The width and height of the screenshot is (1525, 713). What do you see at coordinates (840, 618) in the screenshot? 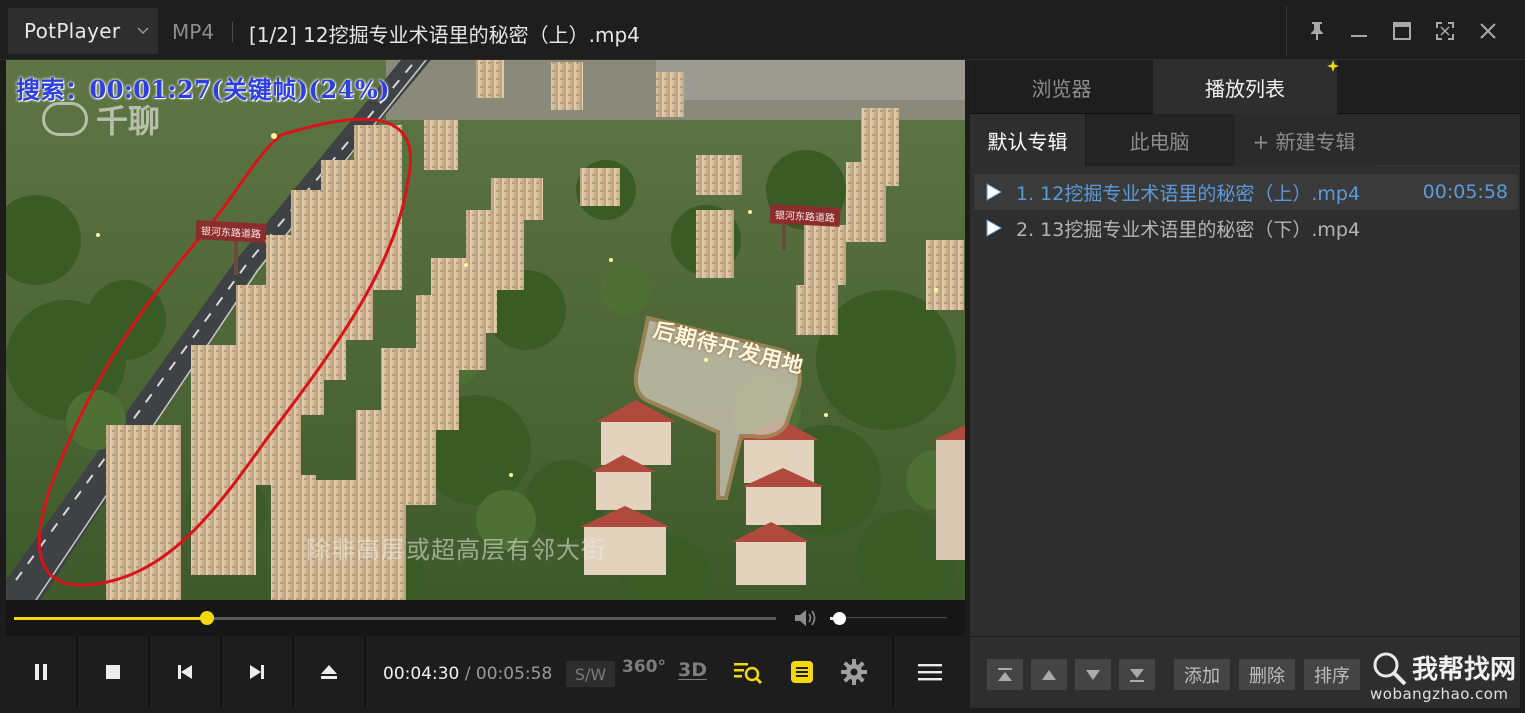
I see `volume-thumb` at bounding box center [840, 618].